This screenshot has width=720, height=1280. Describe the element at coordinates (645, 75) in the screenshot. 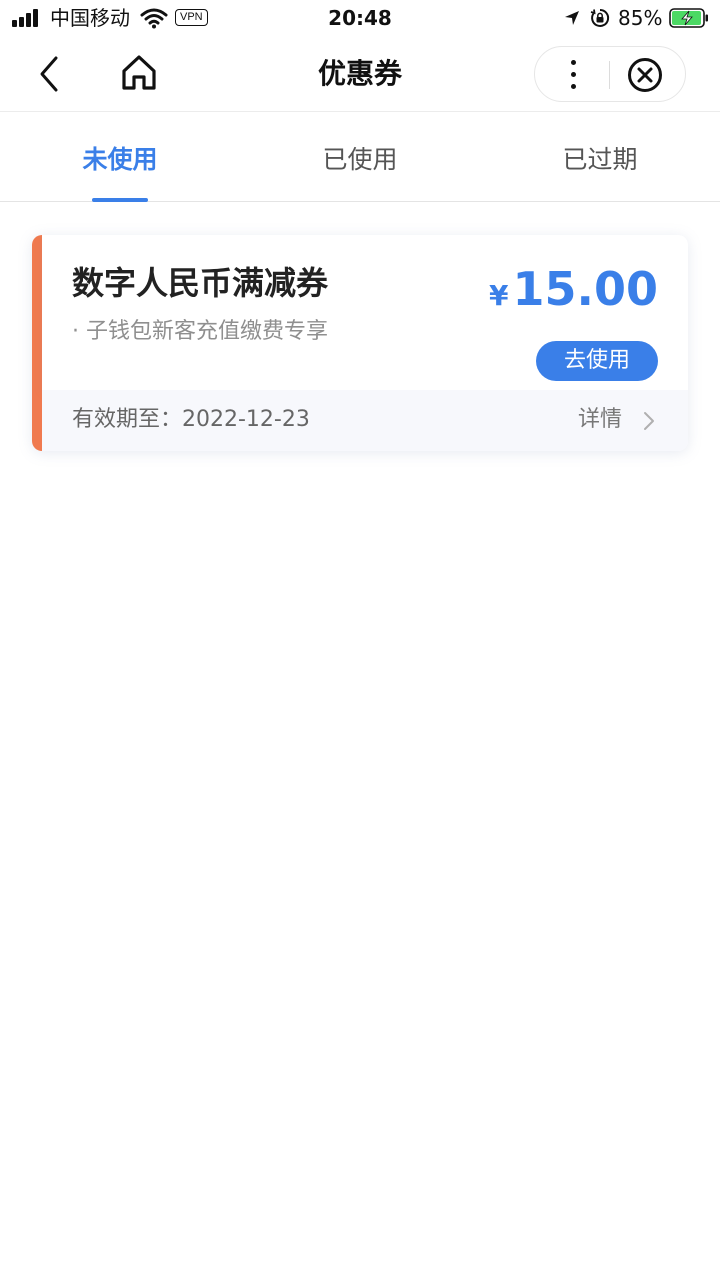

I see `close-icon` at that location.